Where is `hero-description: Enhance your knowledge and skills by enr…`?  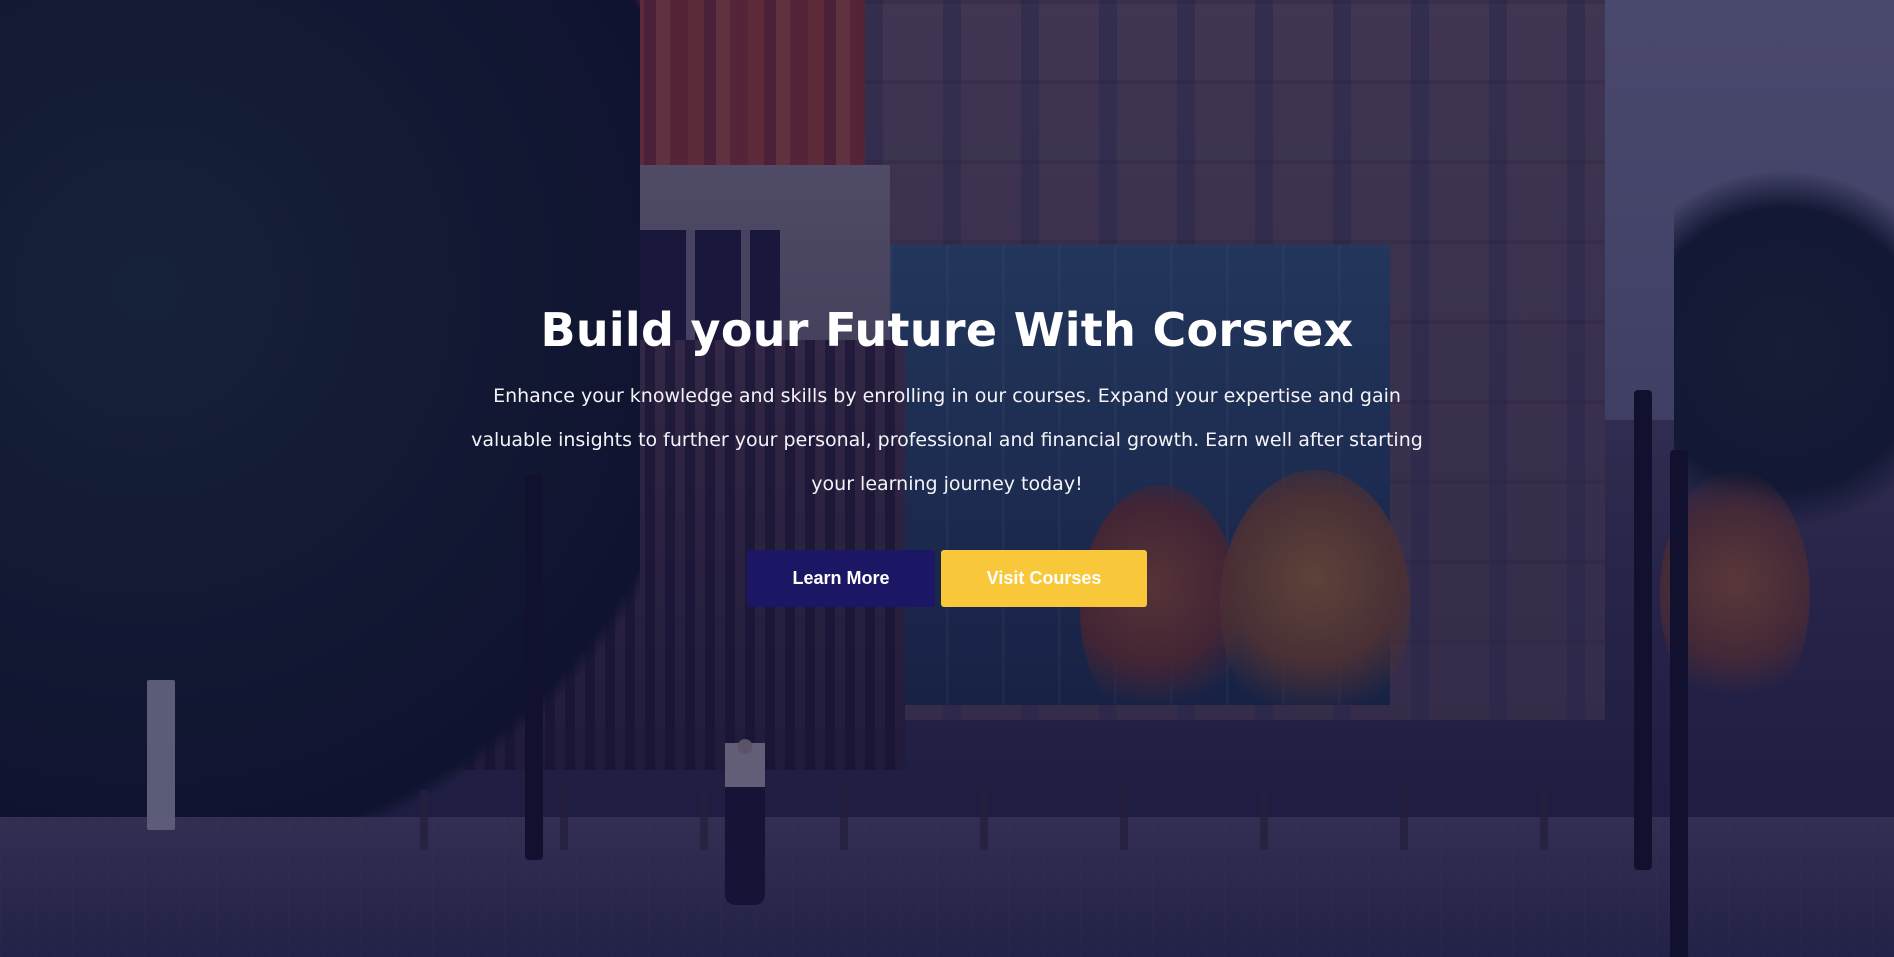 hero-description: Enhance your knowledge and skills by enr… is located at coordinates (947, 440).